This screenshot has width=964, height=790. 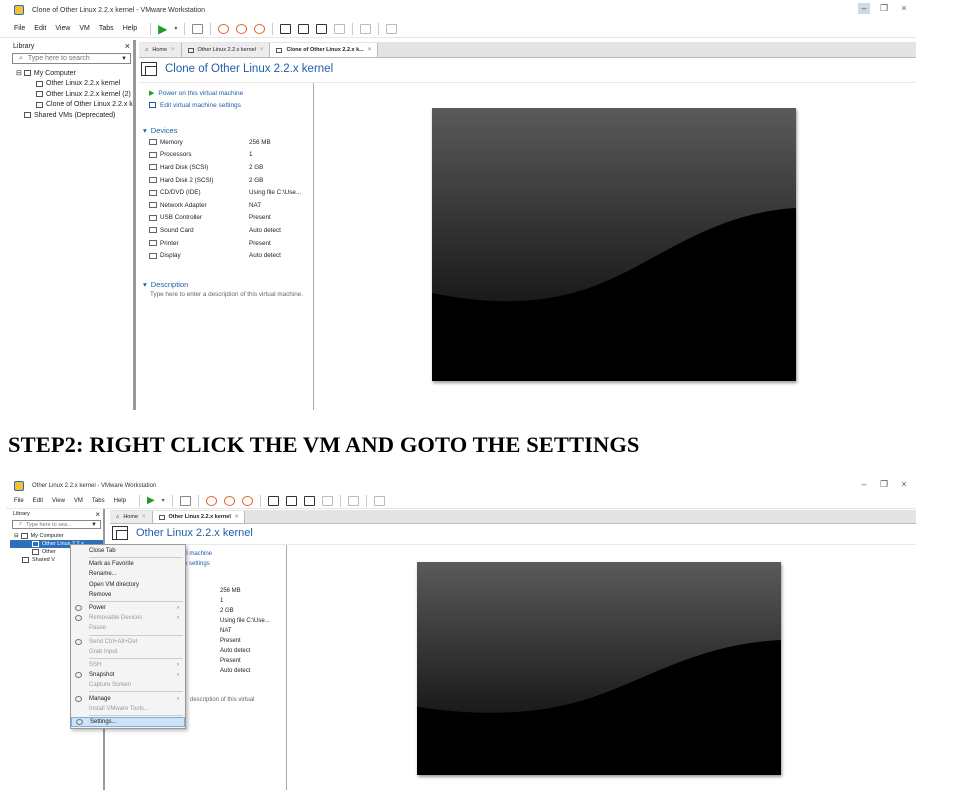 I want to click on context-menu-item-close-tab: Close Tab, so click(x=128, y=551).